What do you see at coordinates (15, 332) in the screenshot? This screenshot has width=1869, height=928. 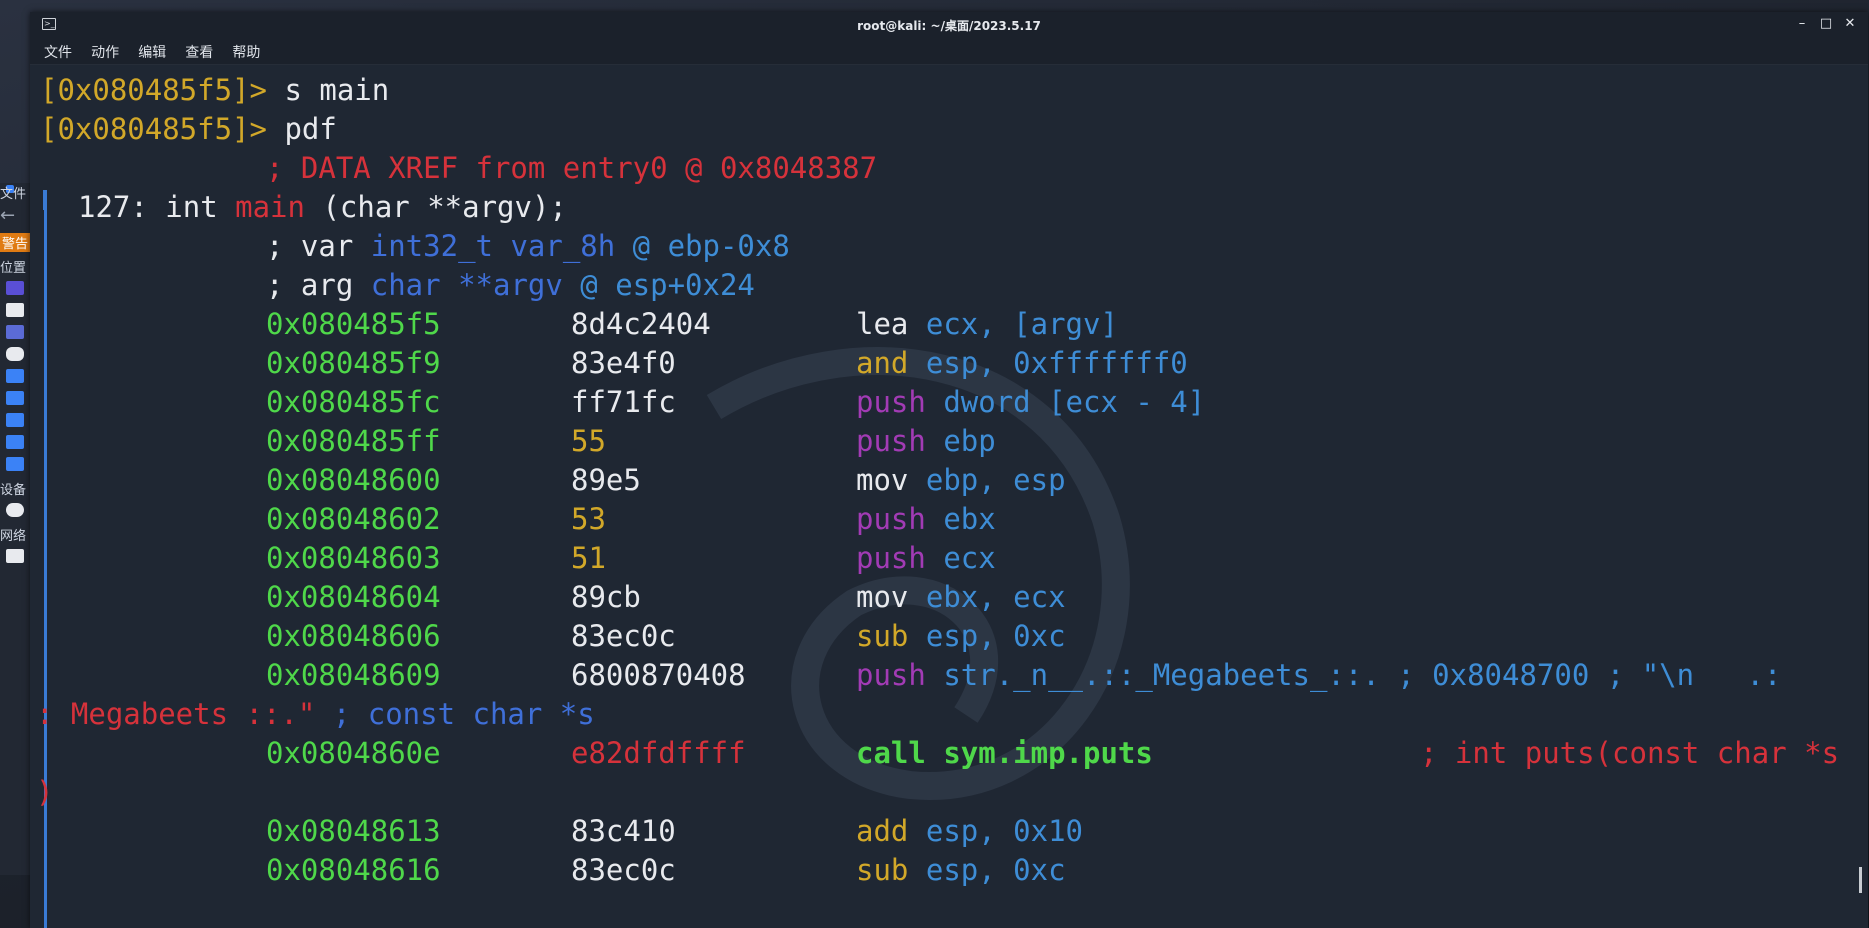 I see `desktop-icon` at bounding box center [15, 332].